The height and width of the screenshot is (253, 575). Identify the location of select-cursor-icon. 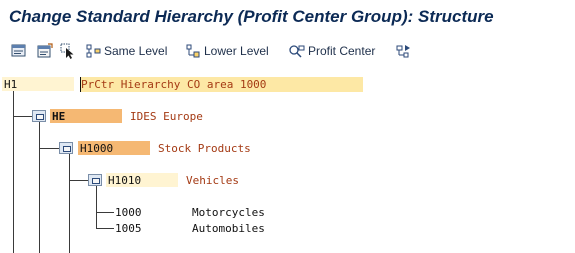
(68, 51).